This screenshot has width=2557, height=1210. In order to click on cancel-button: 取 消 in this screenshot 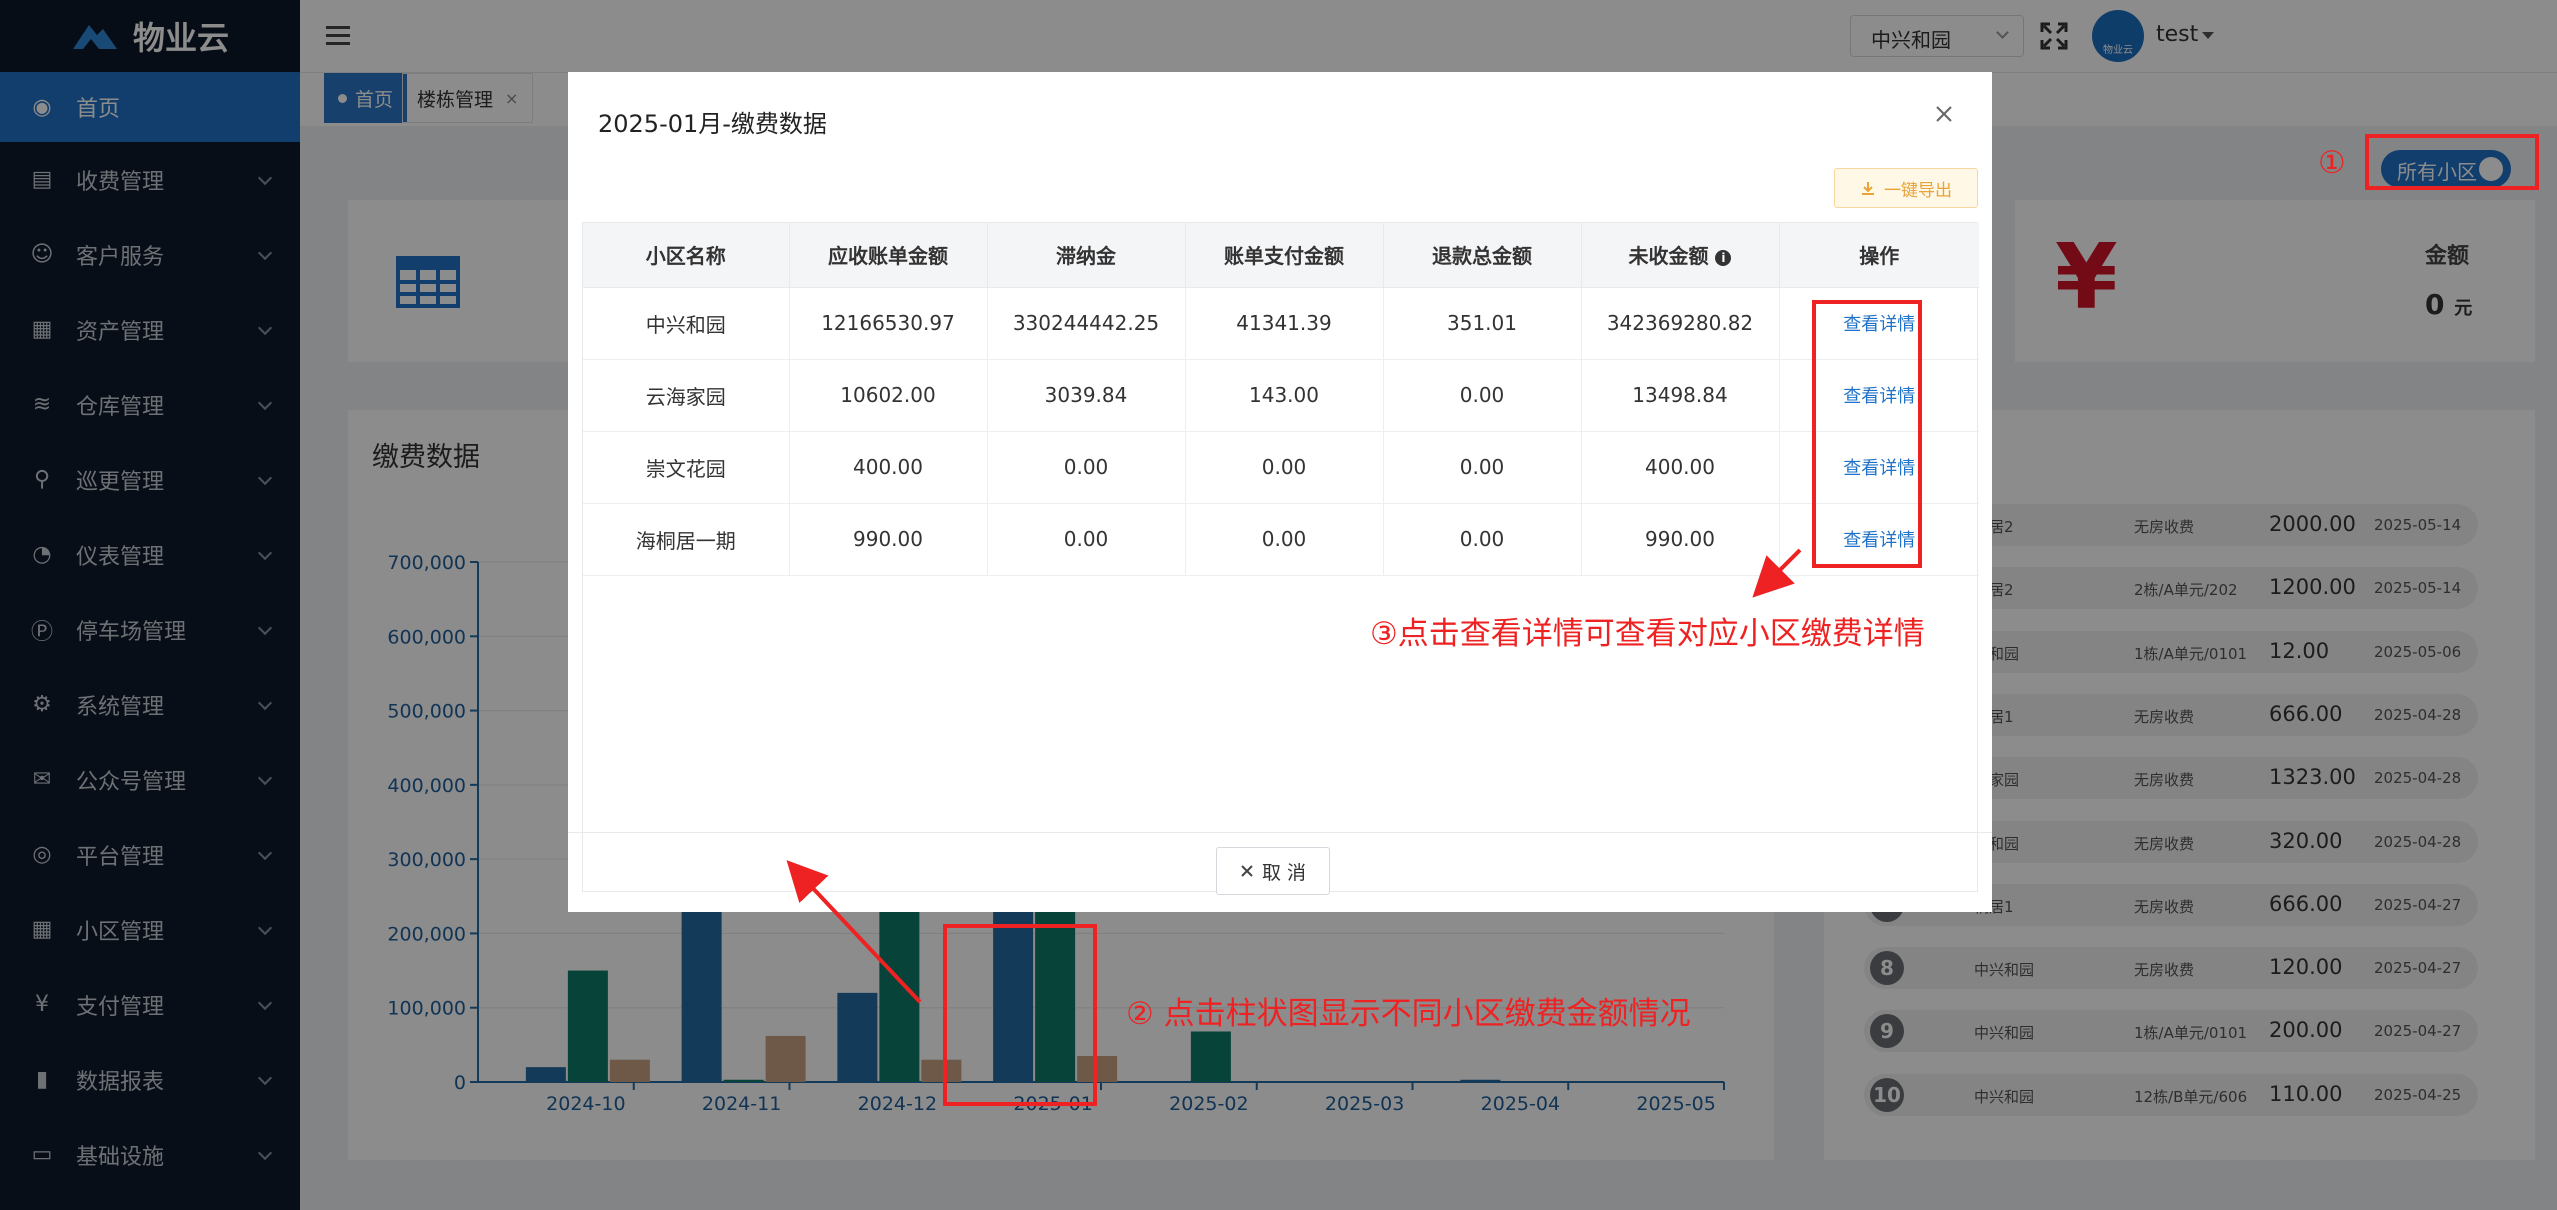, I will do `click(1273, 871)`.